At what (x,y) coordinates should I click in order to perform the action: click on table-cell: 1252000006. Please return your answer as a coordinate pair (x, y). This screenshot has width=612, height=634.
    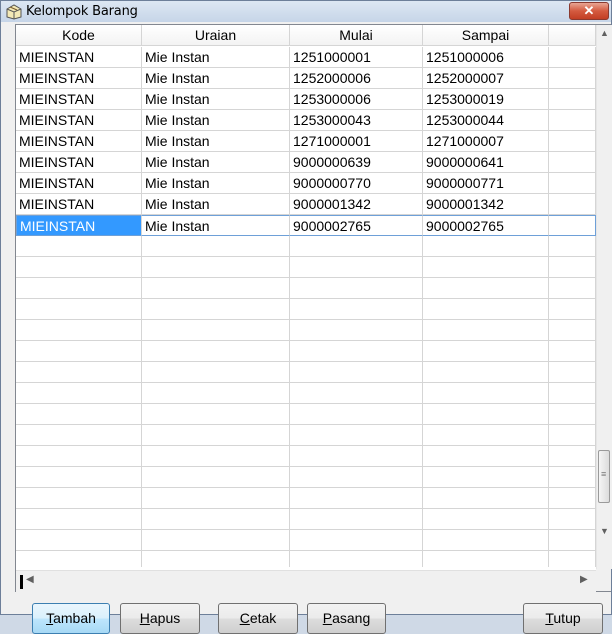
    Looking at the image, I should click on (356, 78).